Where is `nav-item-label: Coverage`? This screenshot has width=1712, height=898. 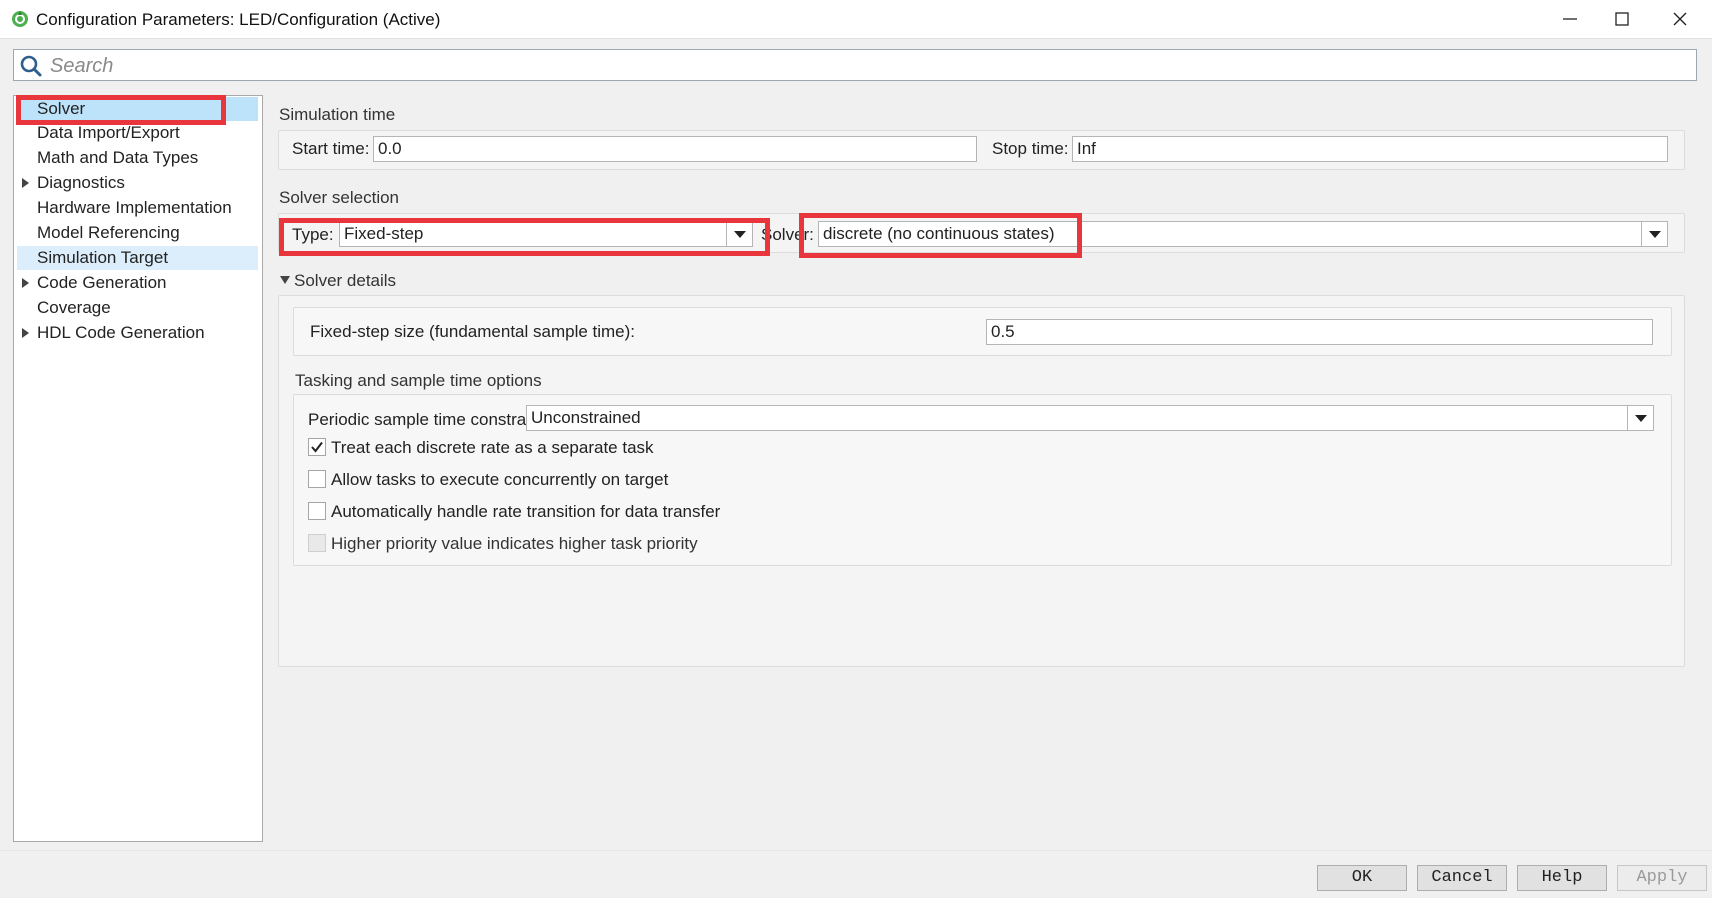 nav-item-label: Coverage is located at coordinates (74, 307).